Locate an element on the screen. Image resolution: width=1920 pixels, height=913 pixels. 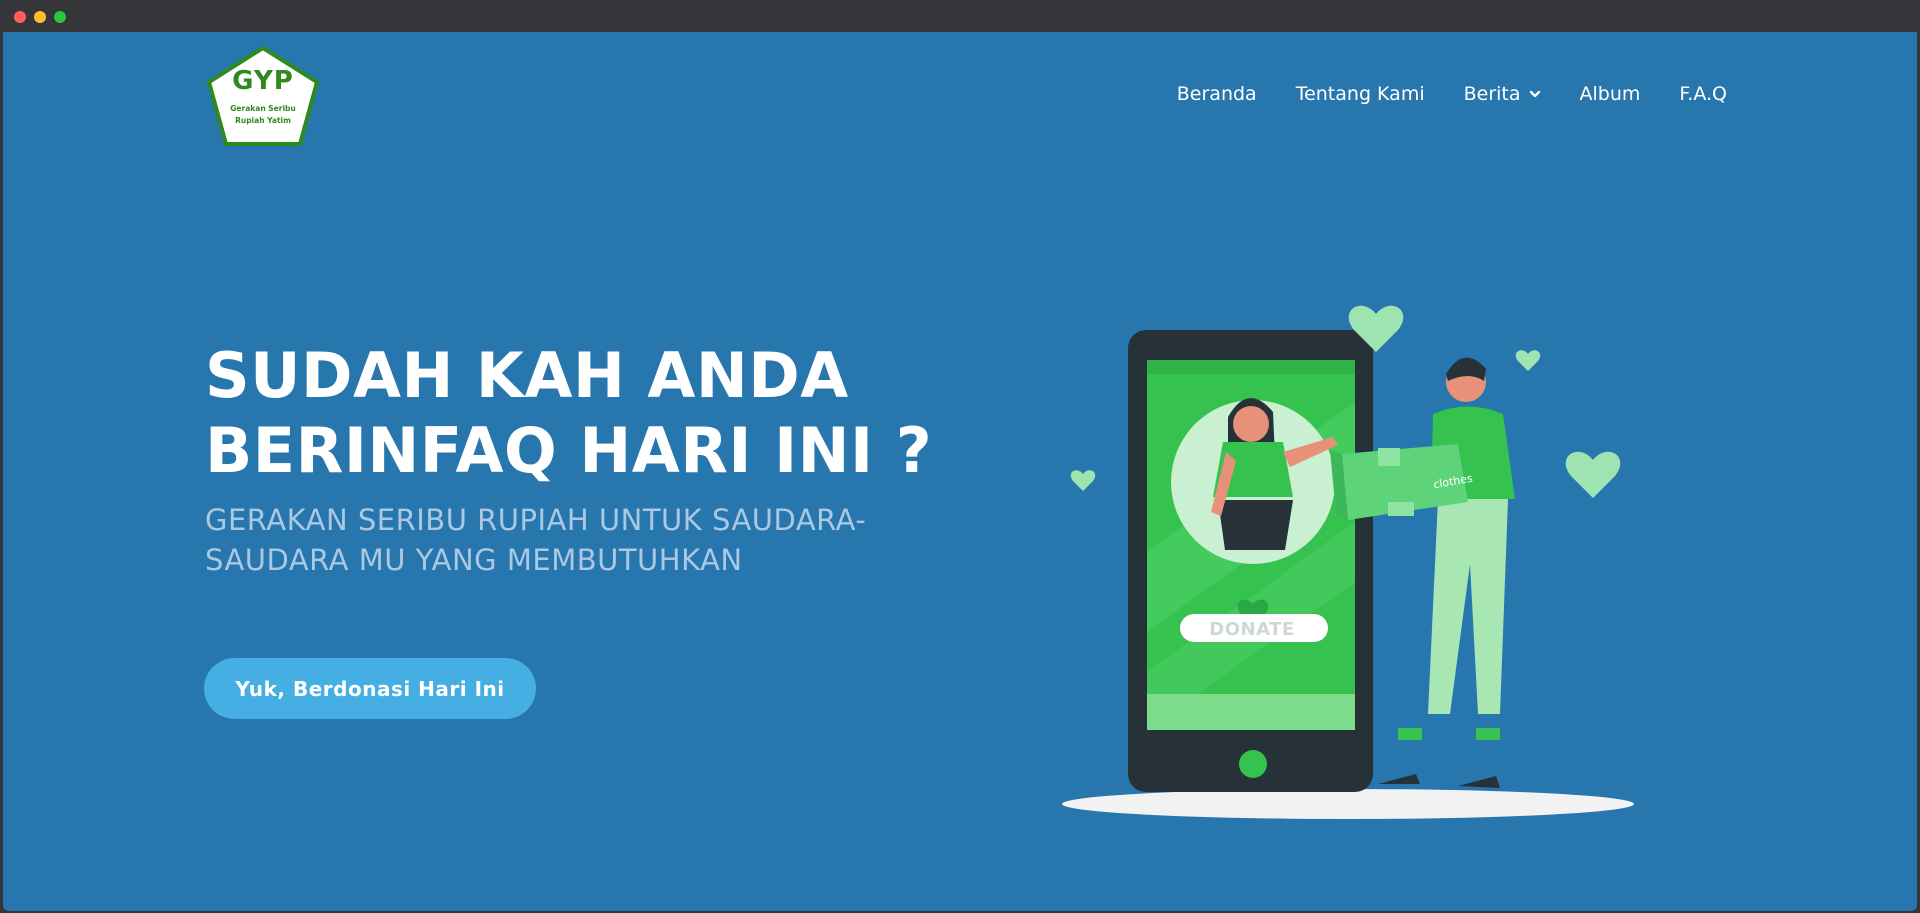
pentagon-logo-icon is located at coordinates (263, 95).